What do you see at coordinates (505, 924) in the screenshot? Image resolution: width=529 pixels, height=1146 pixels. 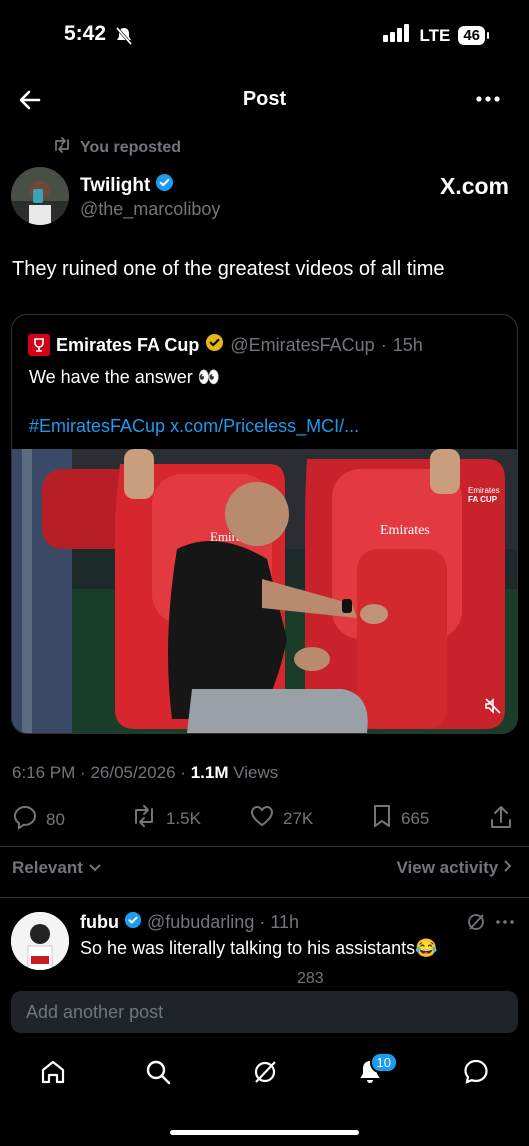 I see `reply-more-icon` at bounding box center [505, 924].